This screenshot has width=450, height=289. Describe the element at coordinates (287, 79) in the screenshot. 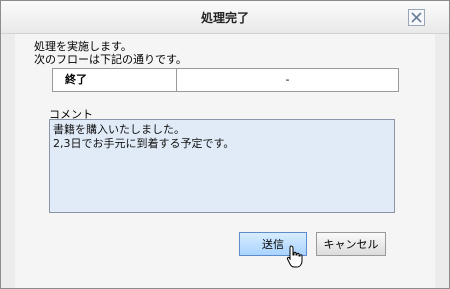

I see `flow-value-cell: -` at that location.